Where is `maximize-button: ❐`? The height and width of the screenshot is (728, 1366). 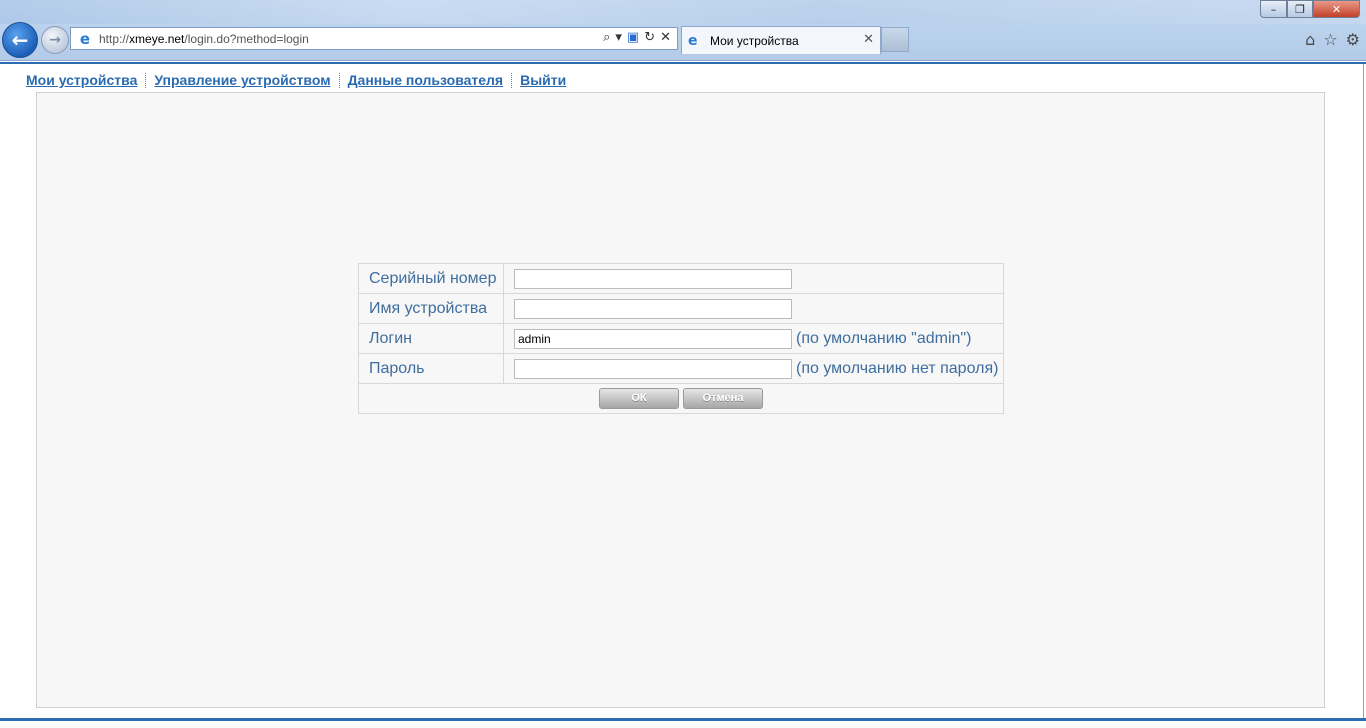
maximize-button: ❐ is located at coordinates (1300, 9).